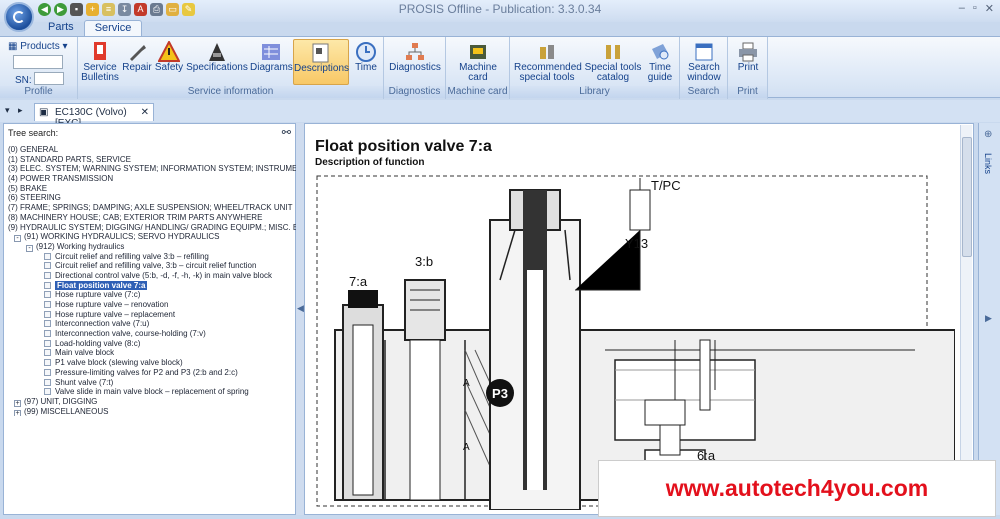  What do you see at coordinates (28, 188) in the screenshot?
I see `tree-item-label: (5) BRAKE` at bounding box center [28, 188].